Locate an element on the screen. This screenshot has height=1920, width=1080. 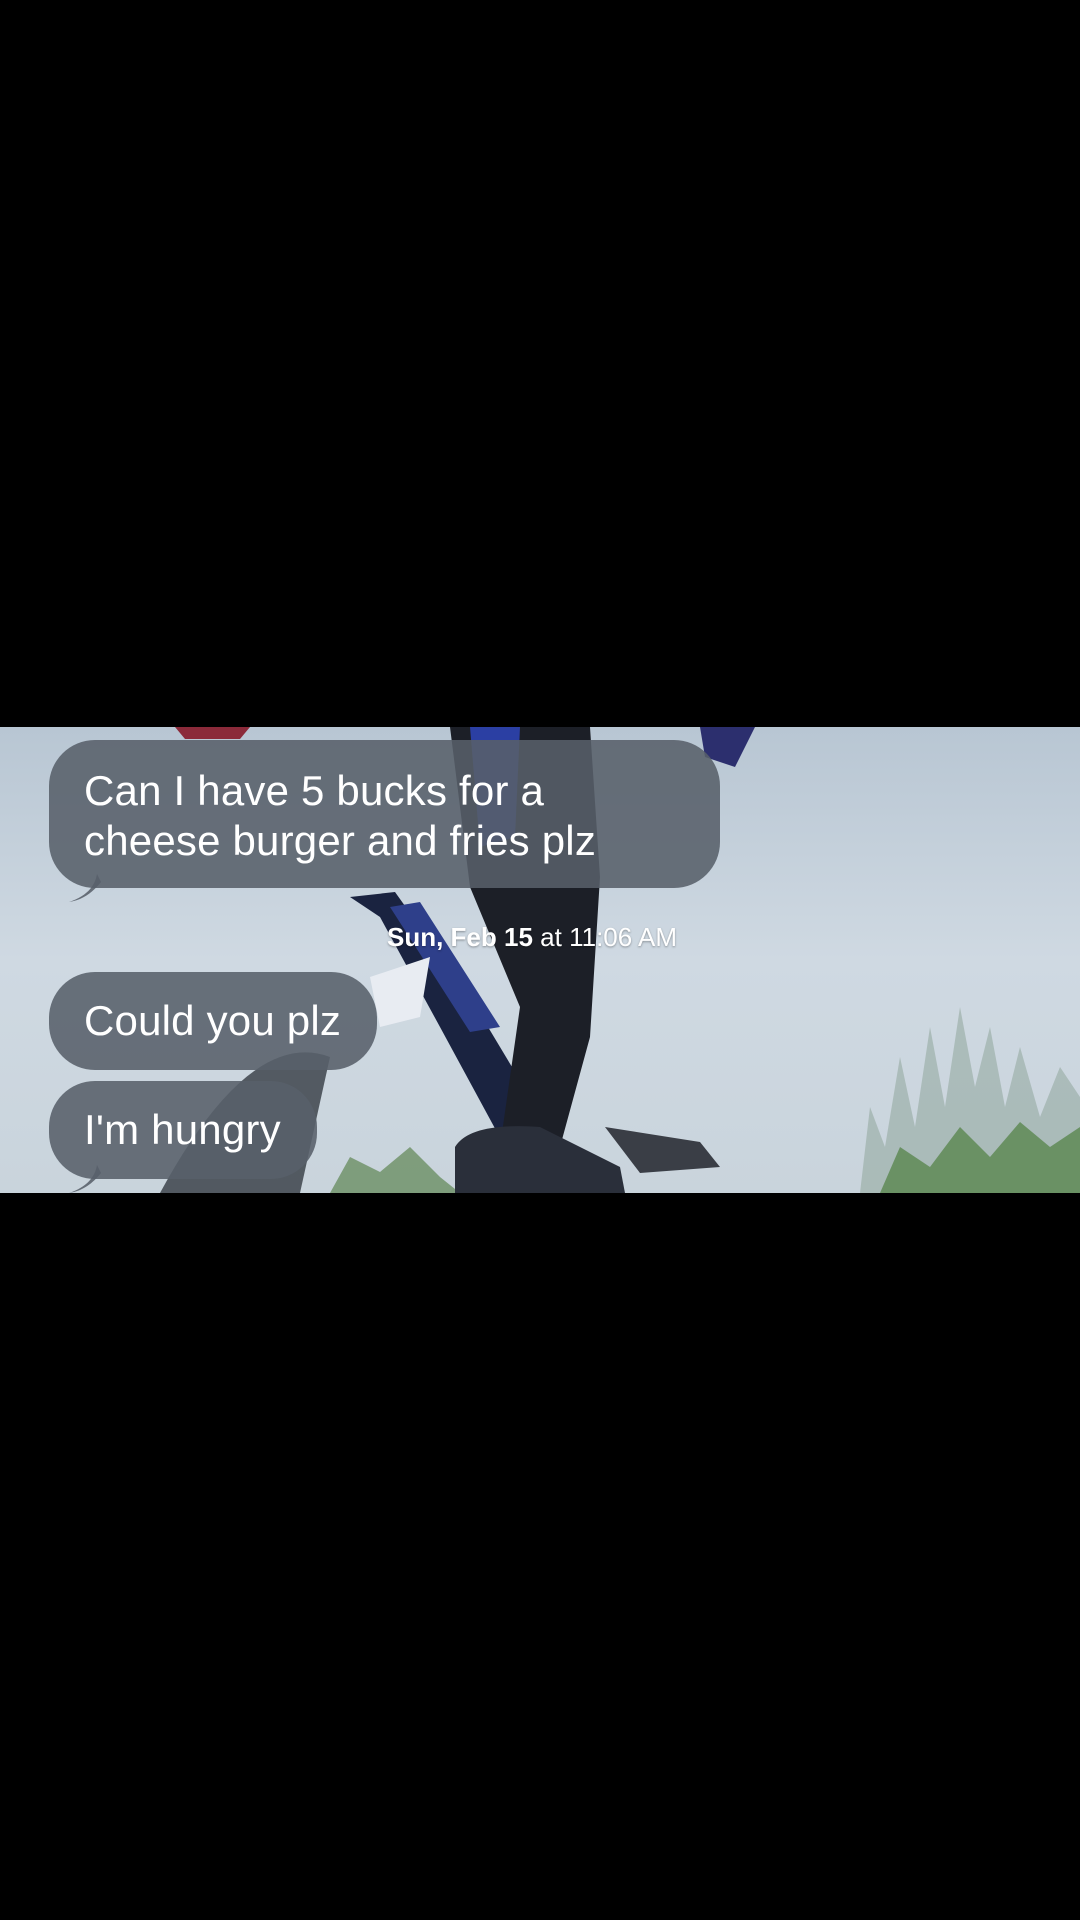
timestamp-time: 11:06 AM is located at coordinates (623, 937).